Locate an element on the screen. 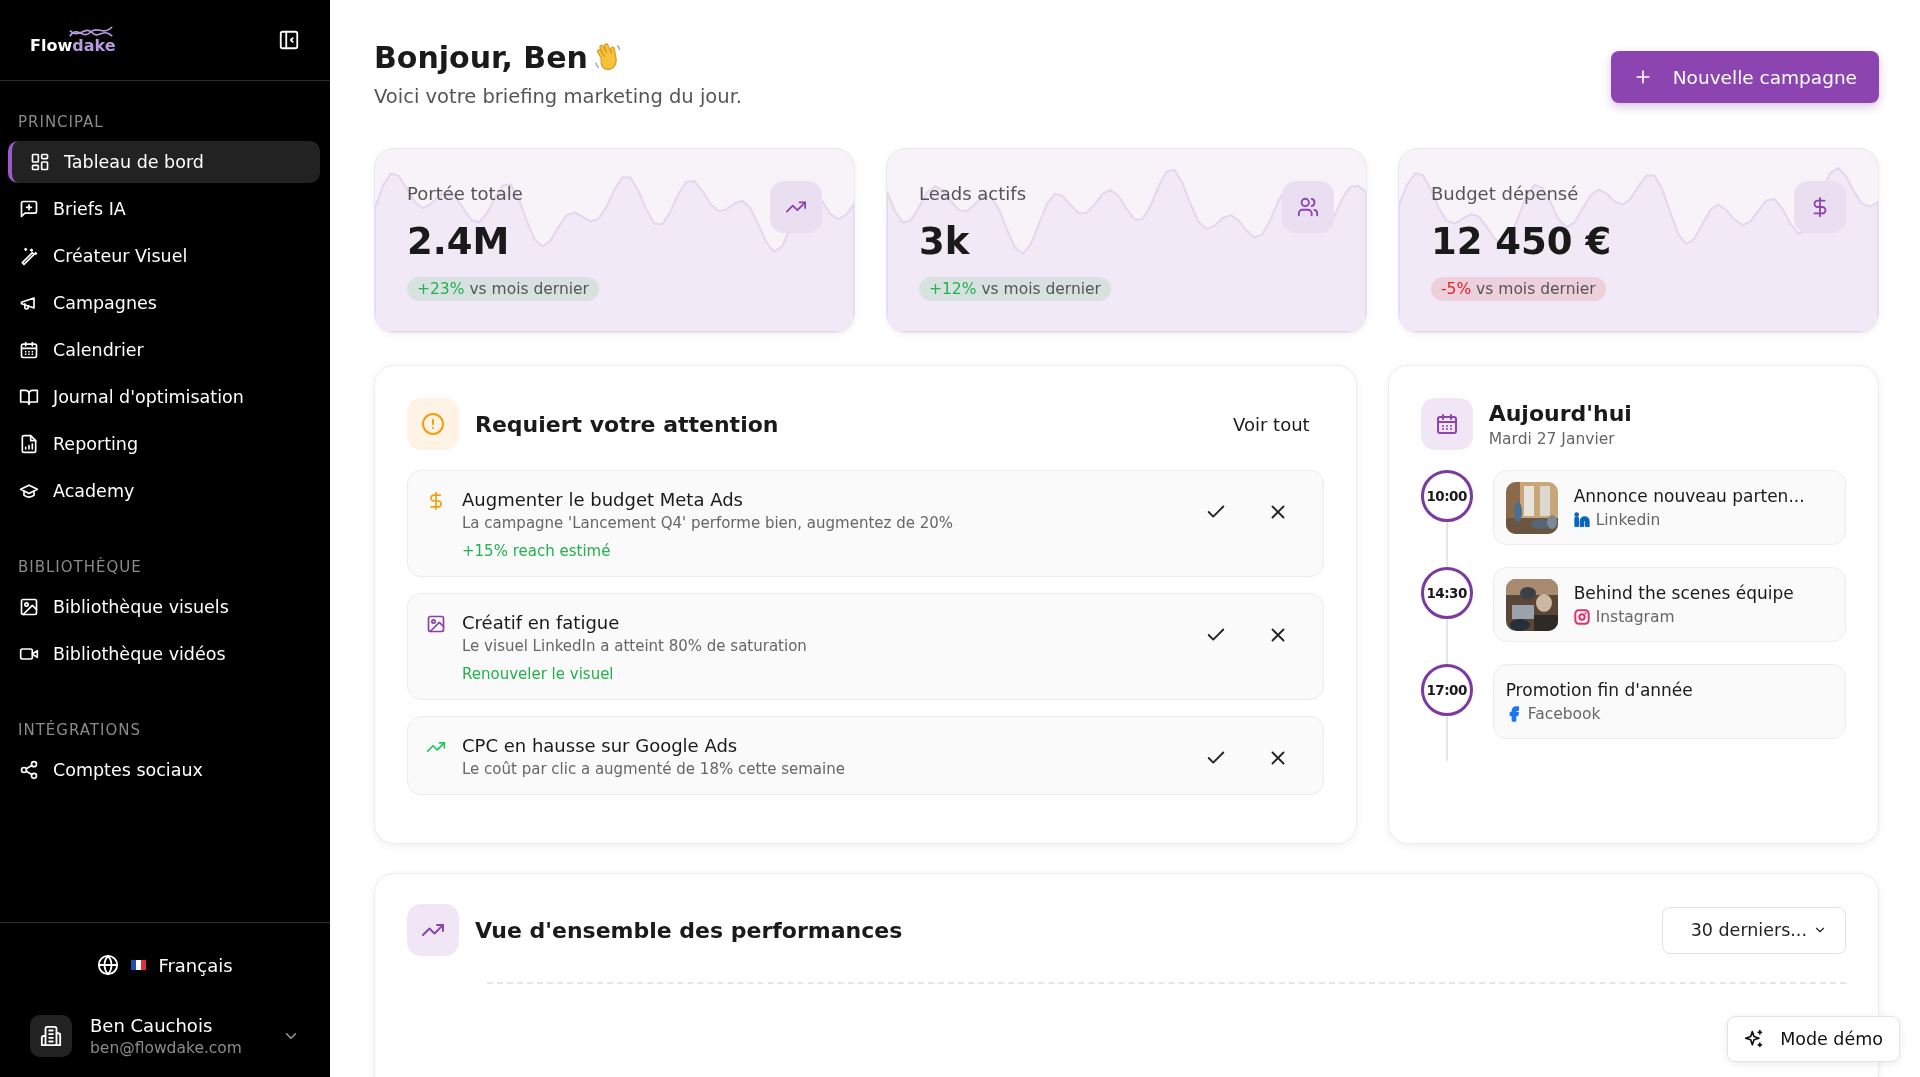 The image size is (1920, 1077). stat-label: Budget dépensé is located at coordinates (1505, 193).